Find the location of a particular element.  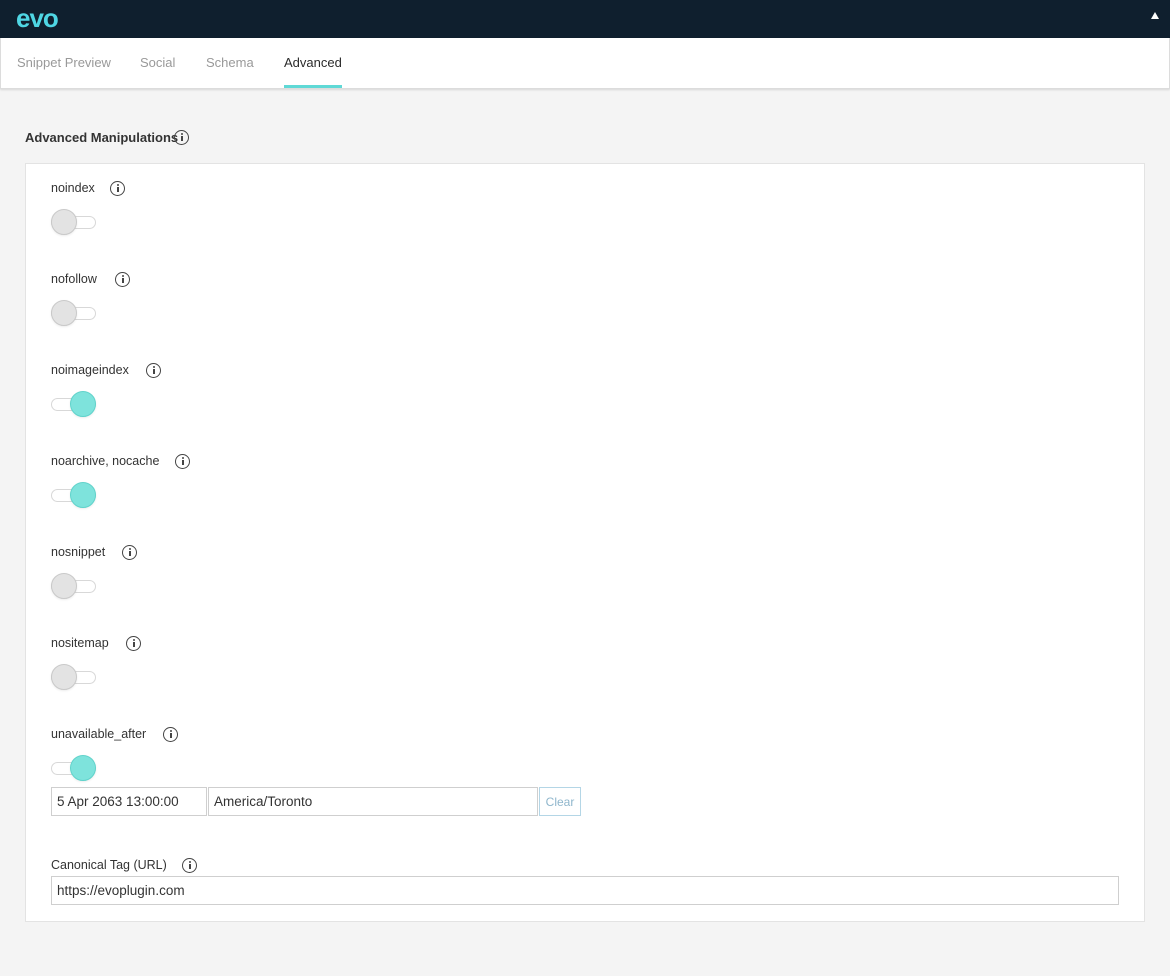

section-title: Advanced Manipulations is located at coordinates (102, 137).